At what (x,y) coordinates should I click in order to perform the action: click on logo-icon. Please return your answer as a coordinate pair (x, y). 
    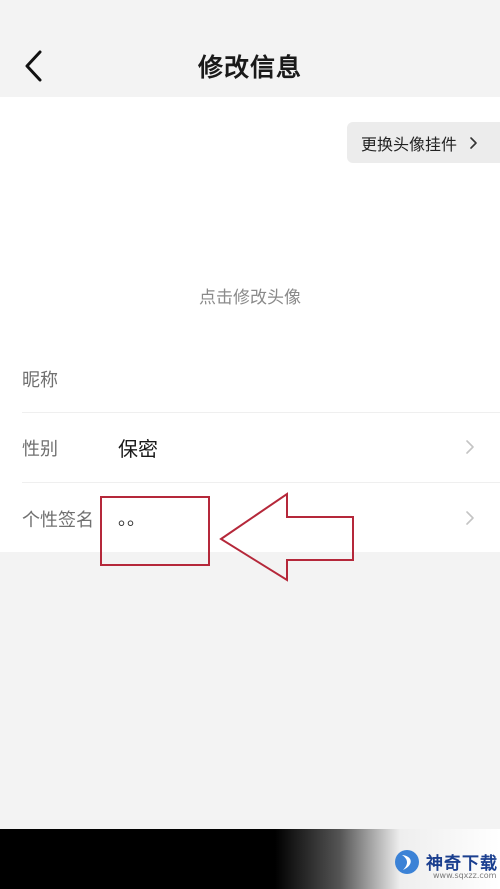
    Looking at the image, I should click on (407, 862).